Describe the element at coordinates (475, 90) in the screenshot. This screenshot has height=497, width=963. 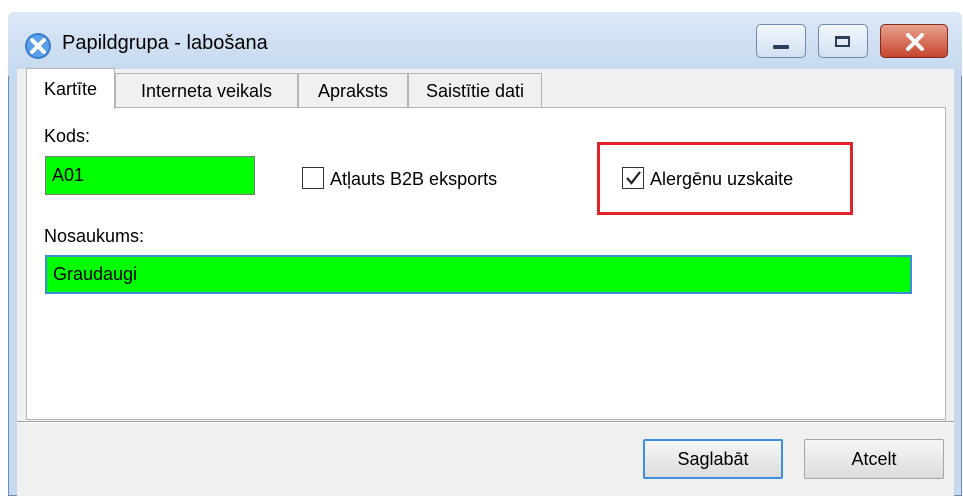
I see `tab-saistitie-dati: Saistītie dati` at that location.